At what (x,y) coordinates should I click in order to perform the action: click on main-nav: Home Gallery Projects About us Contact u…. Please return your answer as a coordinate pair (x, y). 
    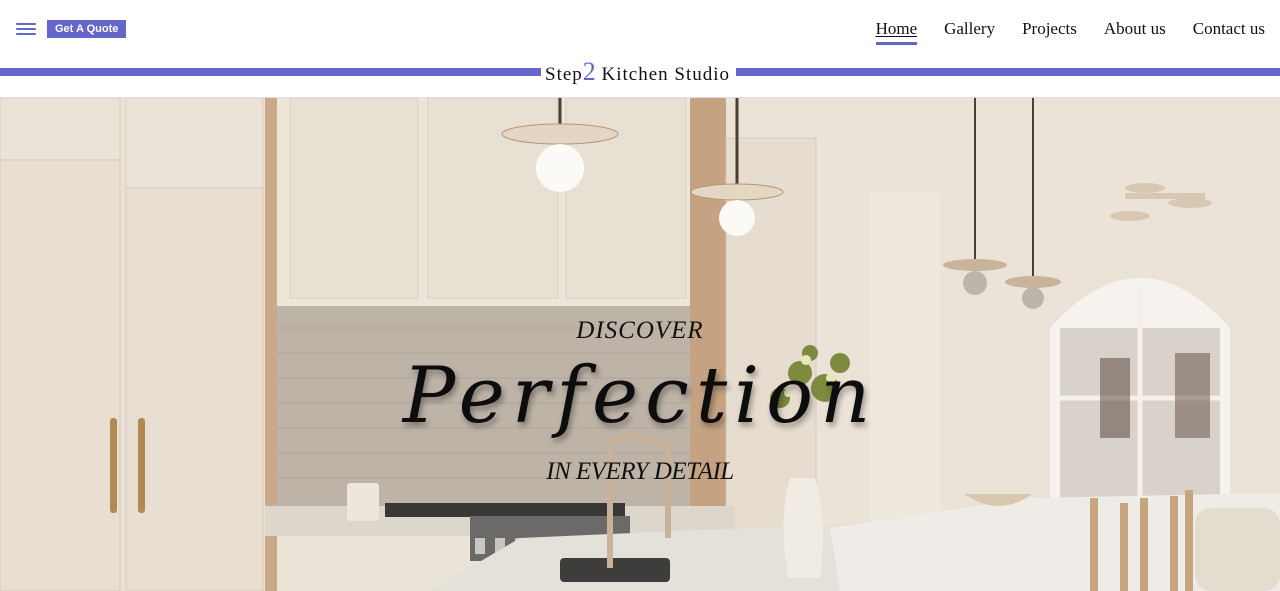
    Looking at the image, I should click on (1070, 31).